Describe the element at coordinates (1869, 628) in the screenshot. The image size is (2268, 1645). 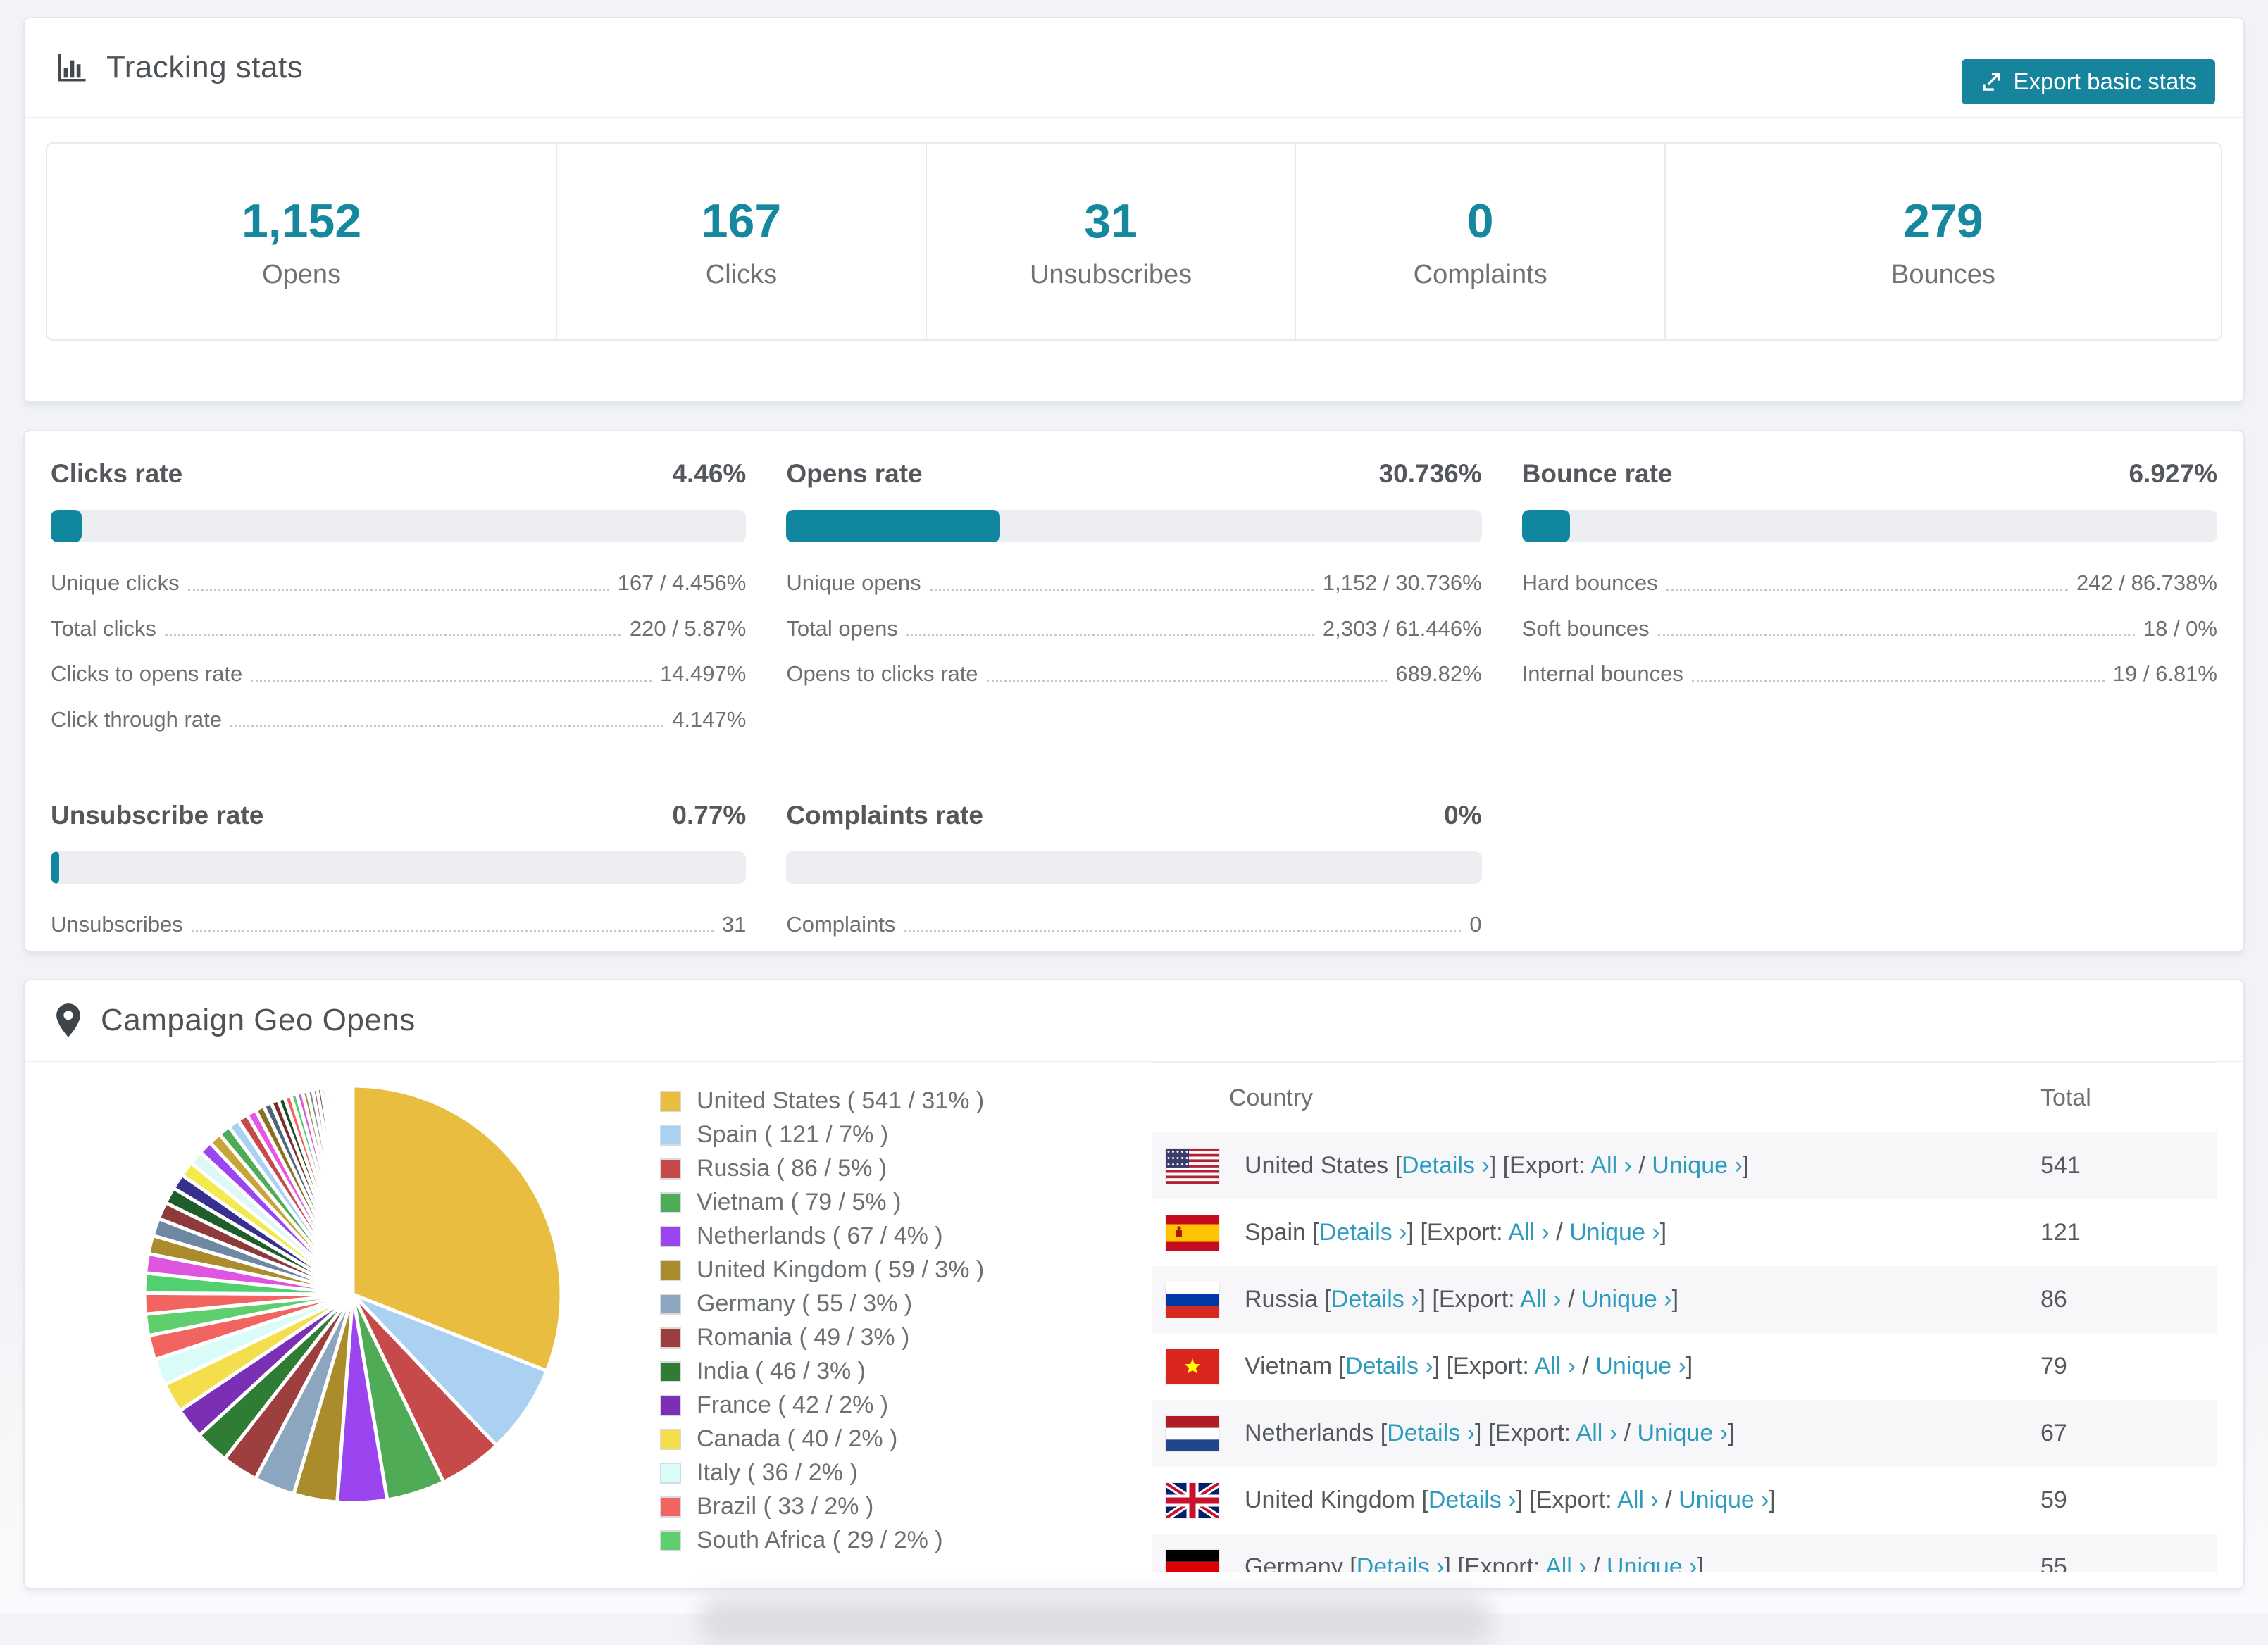
I see `rate-row-soft-bounces: Soft bounces 18 / 0%` at that location.